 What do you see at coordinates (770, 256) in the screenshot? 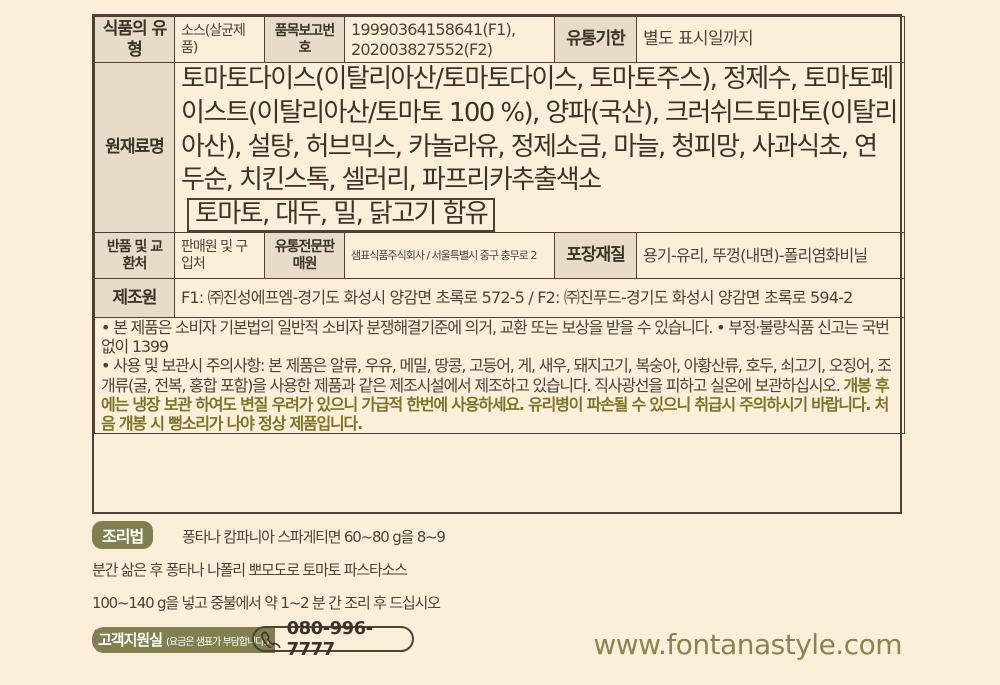
I see `packaging-value: 용기-유리, 뚜껑(내면)-폴리염화비닐` at bounding box center [770, 256].